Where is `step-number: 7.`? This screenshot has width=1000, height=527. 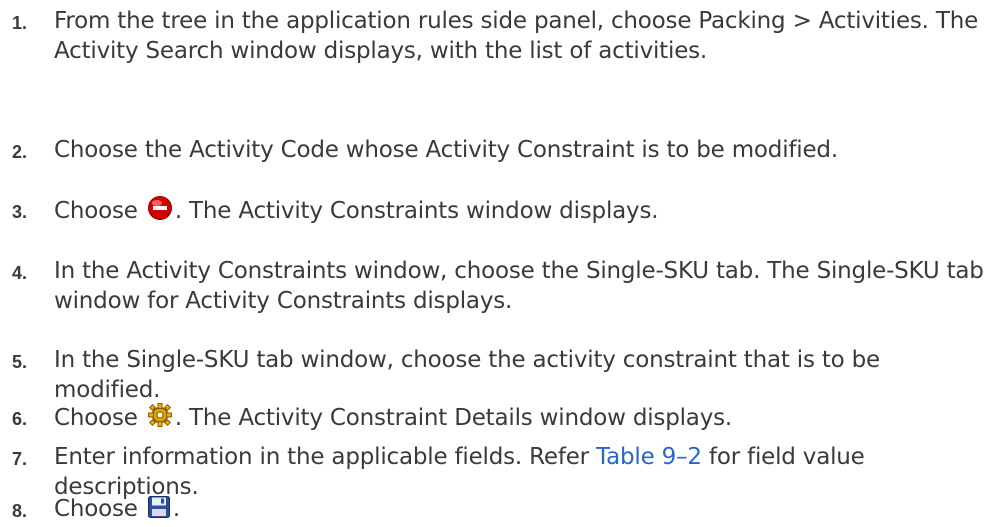
step-number: 7. is located at coordinates (20, 459).